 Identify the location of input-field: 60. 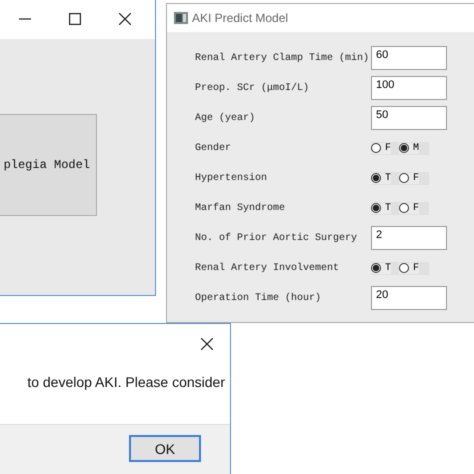
(409, 58).